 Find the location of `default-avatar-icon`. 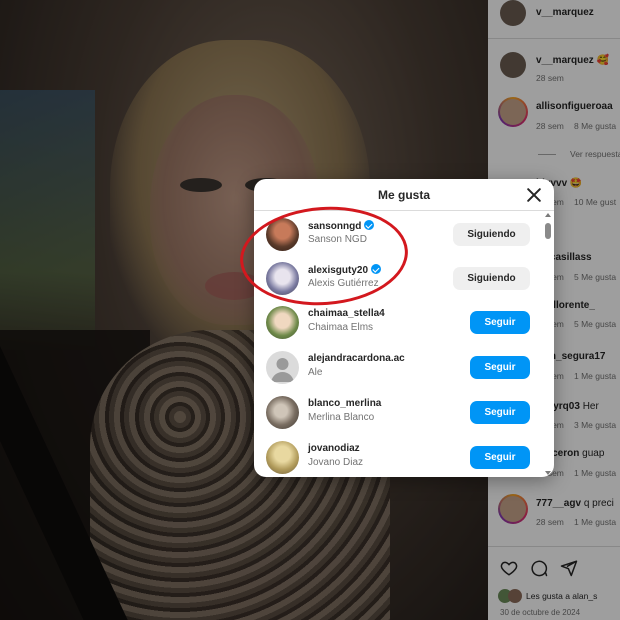

default-avatar-icon is located at coordinates (282, 370).